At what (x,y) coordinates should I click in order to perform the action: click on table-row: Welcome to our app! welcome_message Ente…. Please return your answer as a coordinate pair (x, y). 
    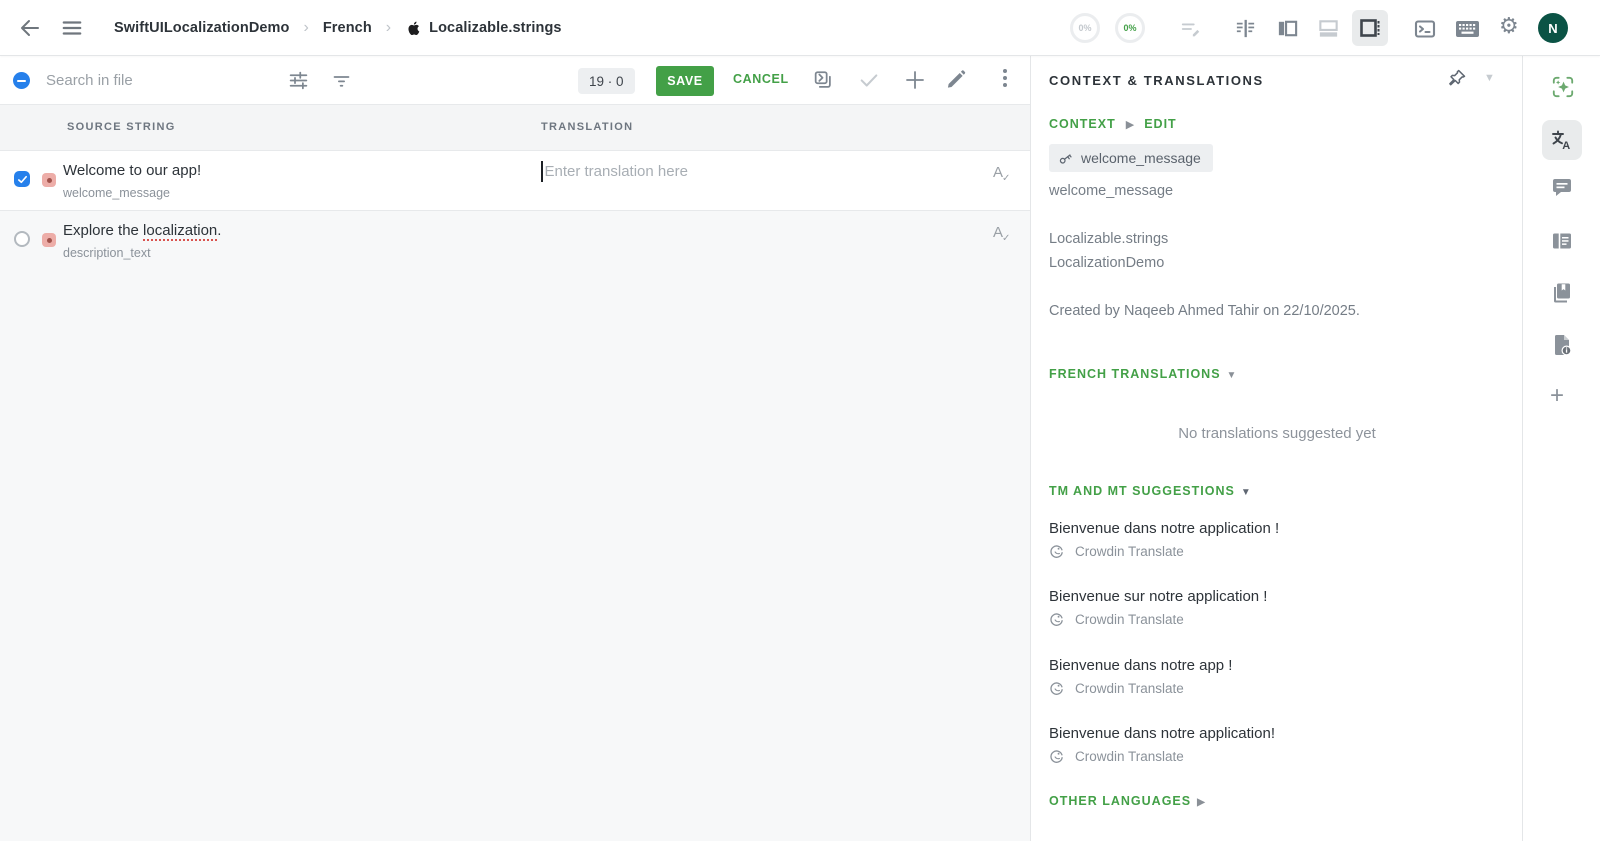
    Looking at the image, I should click on (515, 181).